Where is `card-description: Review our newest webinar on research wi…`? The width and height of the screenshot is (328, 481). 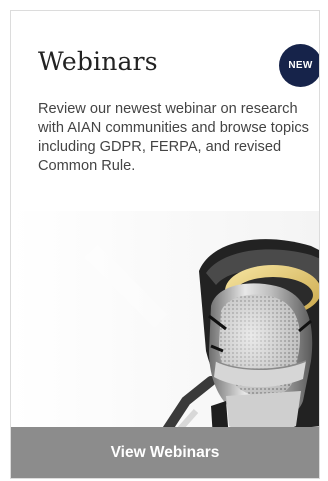
card-description: Review our newest webinar on research wi… is located at coordinates (173, 137).